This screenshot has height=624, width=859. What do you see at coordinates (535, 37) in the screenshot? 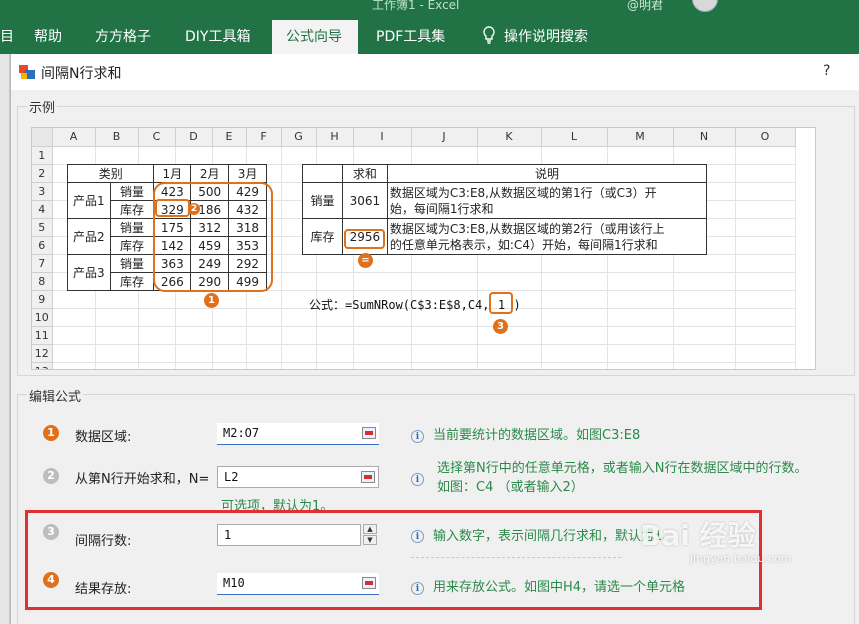
I see `tell-me-search: 操作说明搜索` at bounding box center [535, 37].